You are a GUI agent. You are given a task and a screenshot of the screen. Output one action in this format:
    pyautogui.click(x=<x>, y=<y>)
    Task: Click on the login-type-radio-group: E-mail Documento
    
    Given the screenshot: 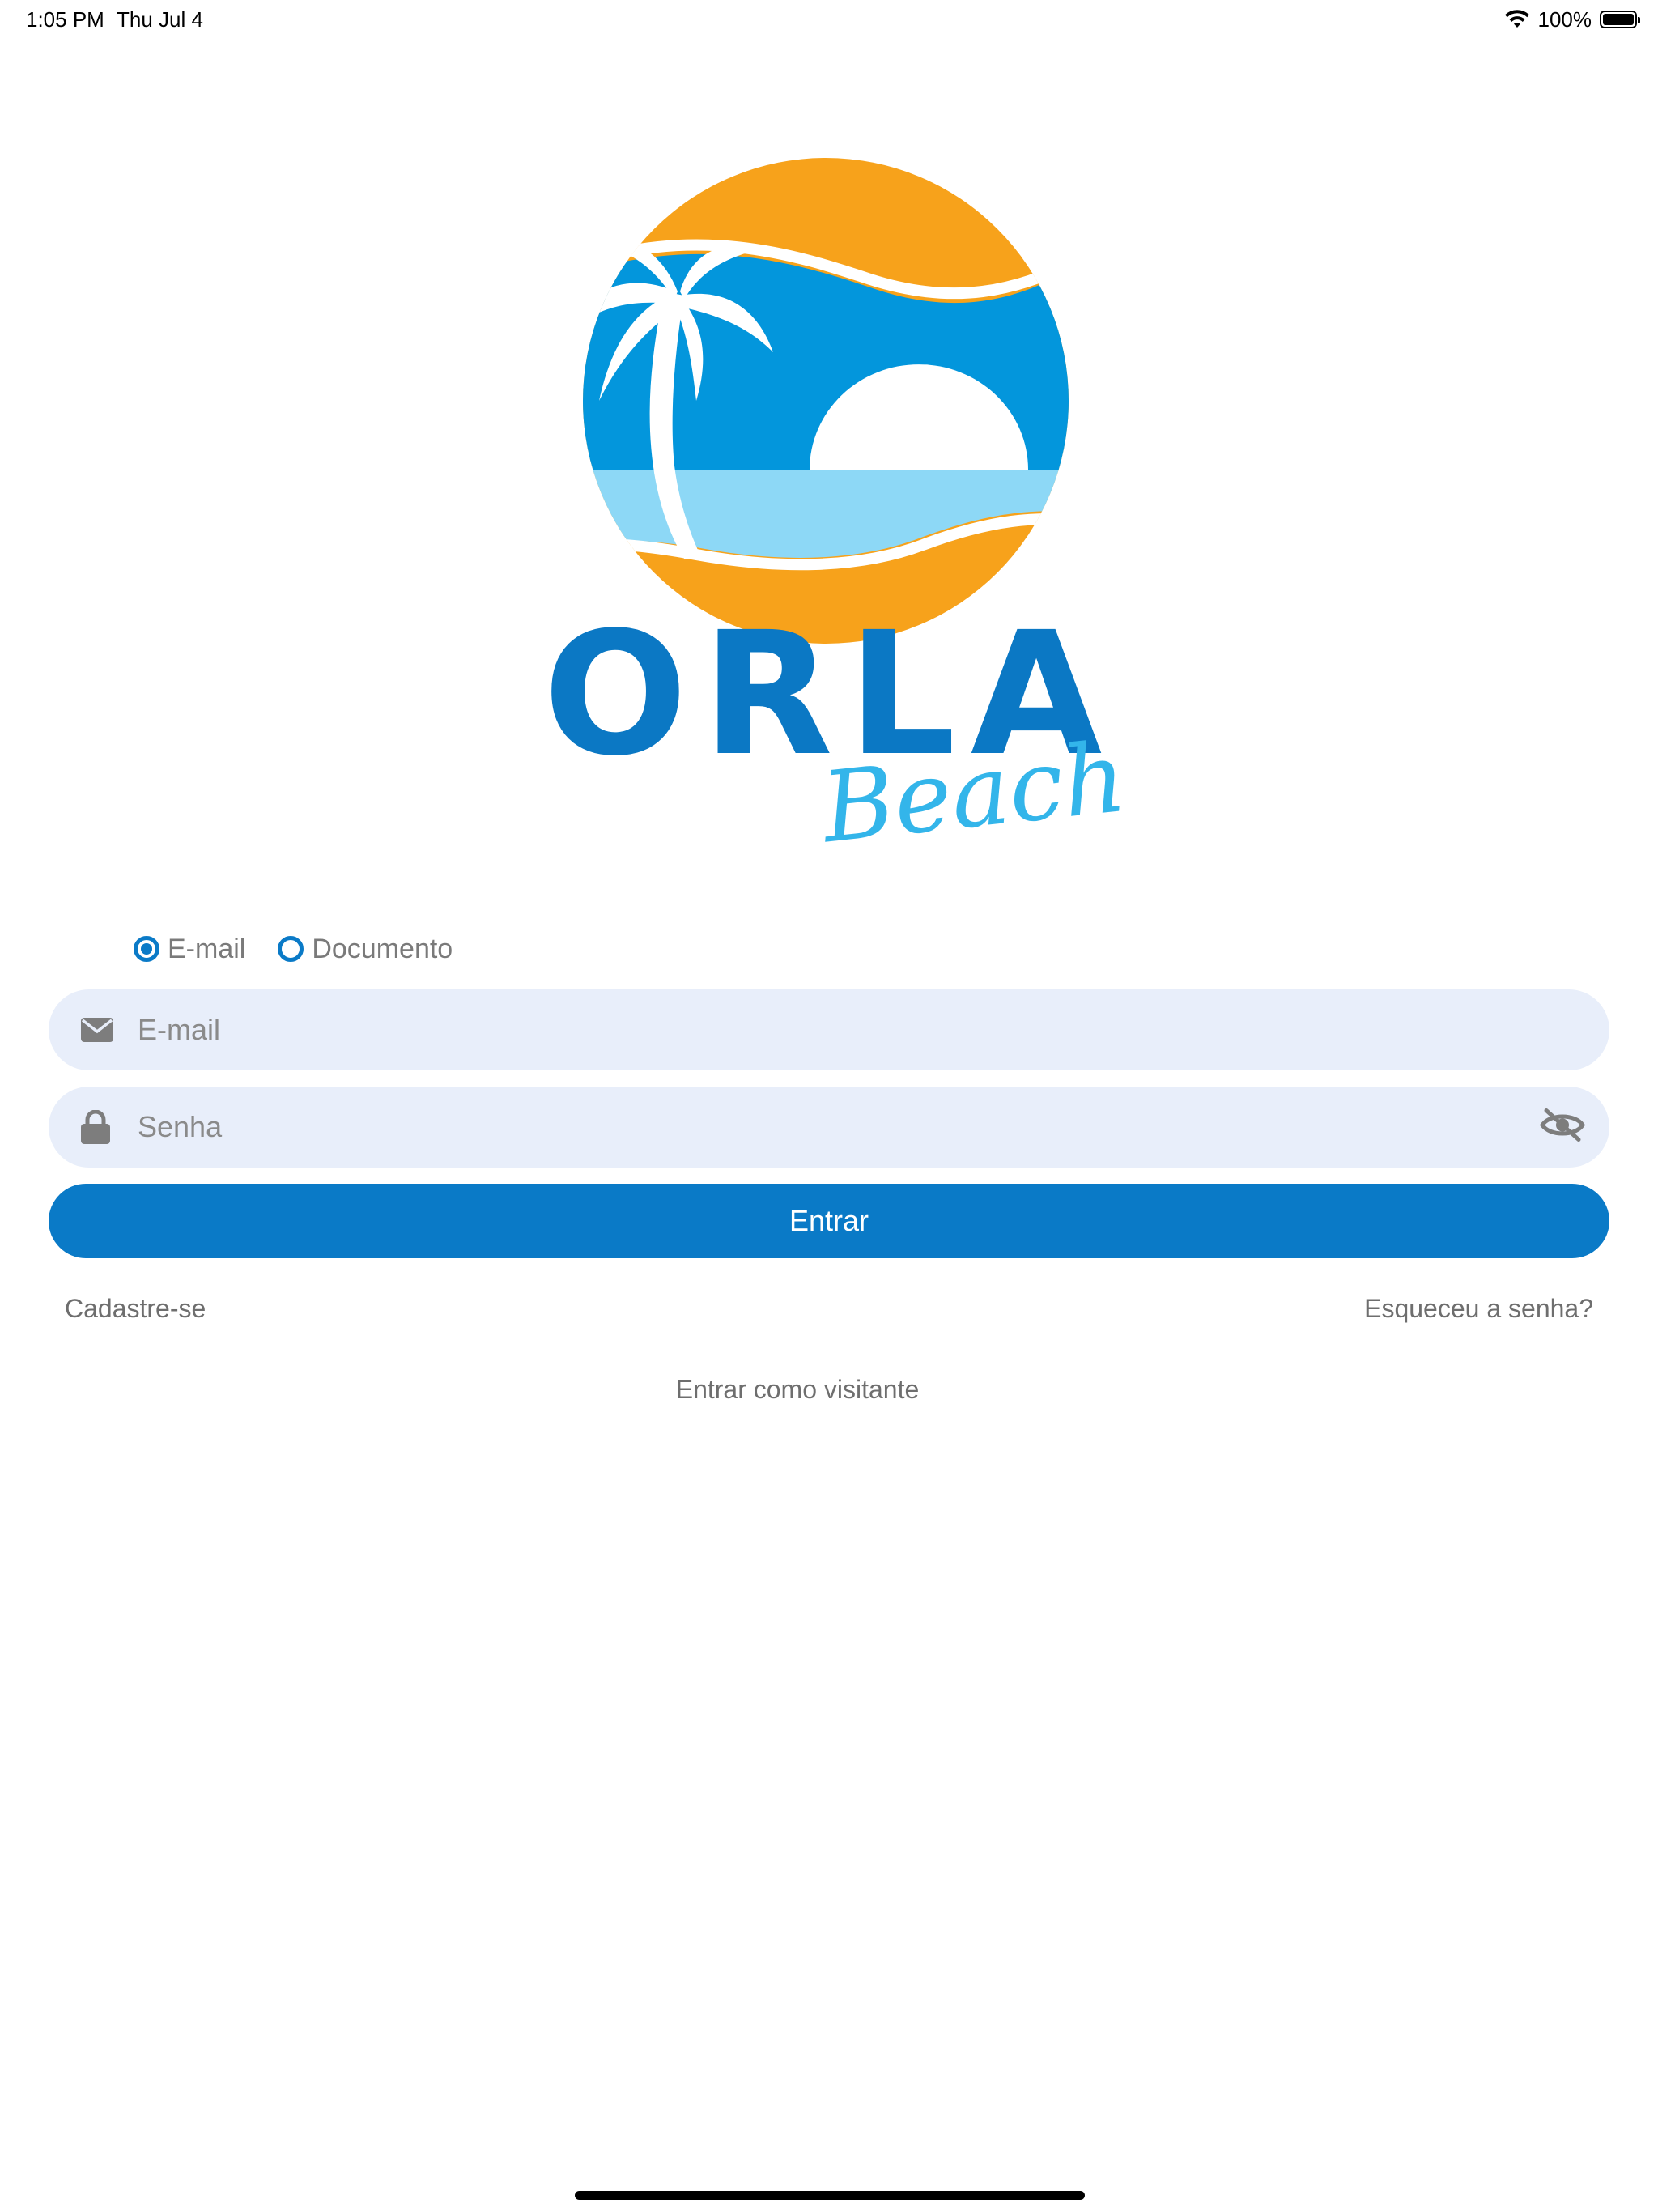 What is the action you would take?
    pyautogui.click(x=309, y=949)
    